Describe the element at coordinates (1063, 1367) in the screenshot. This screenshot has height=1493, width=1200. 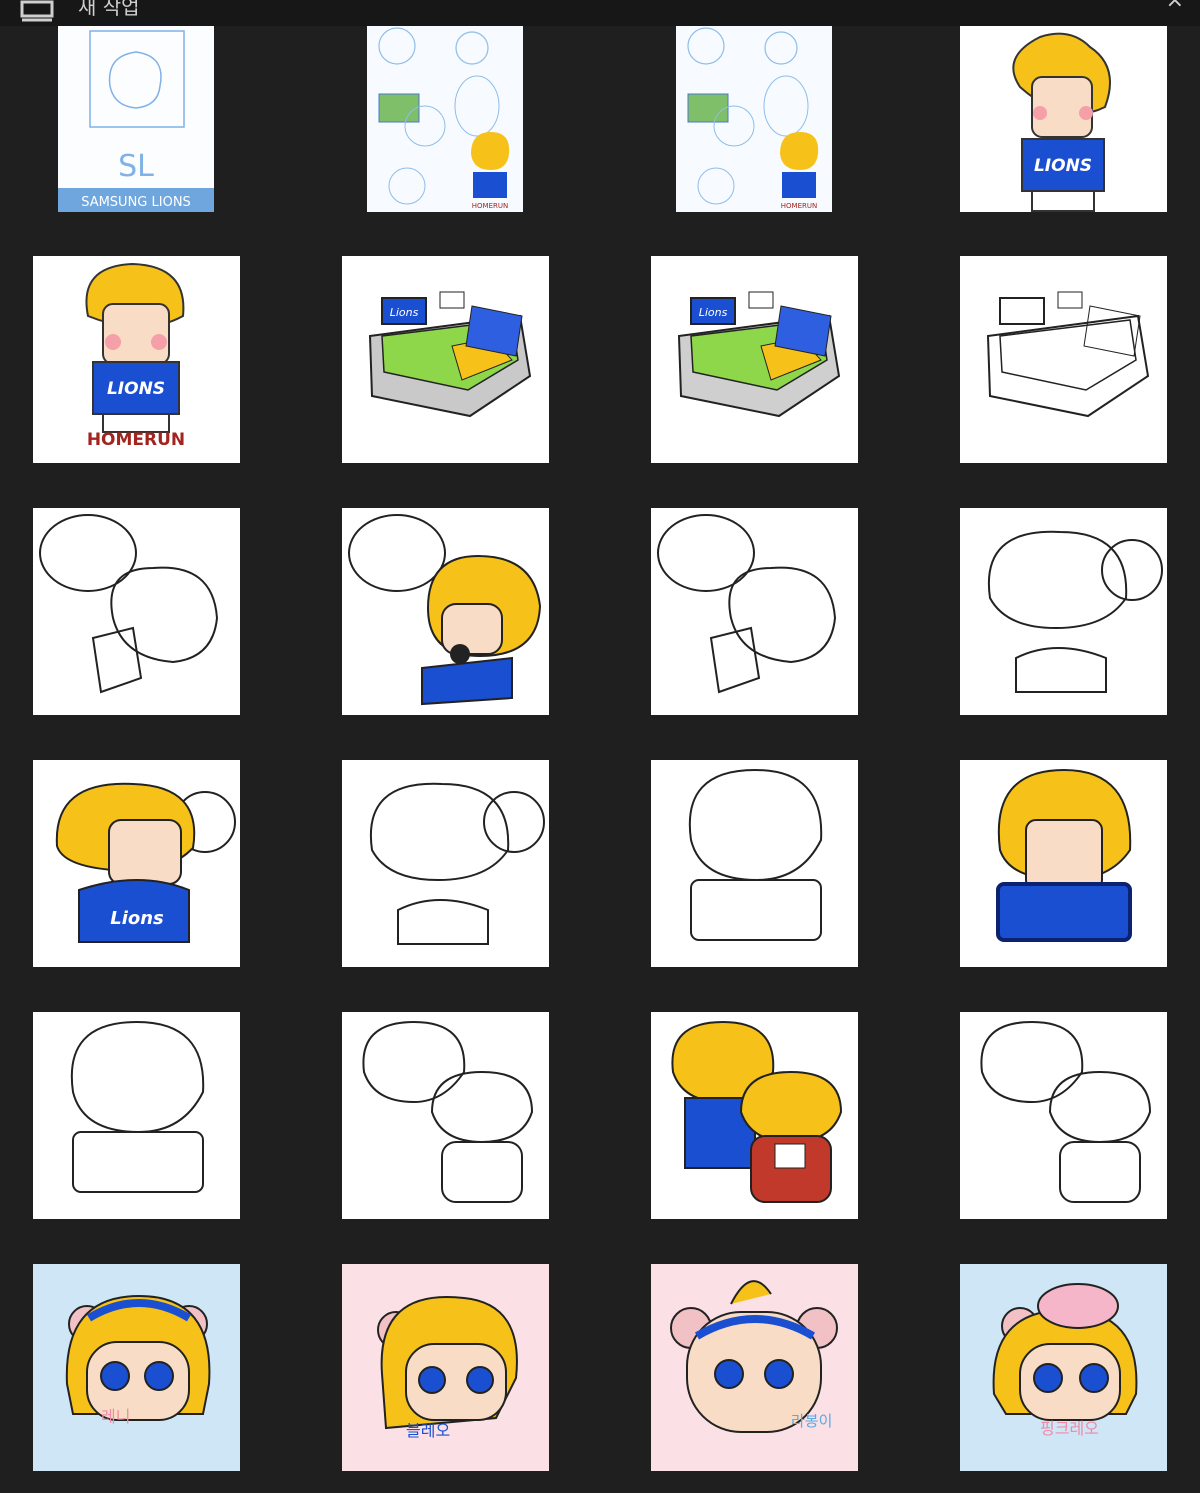
I see `thumbnail-character-pinkreo: 핑크레오` at that location.